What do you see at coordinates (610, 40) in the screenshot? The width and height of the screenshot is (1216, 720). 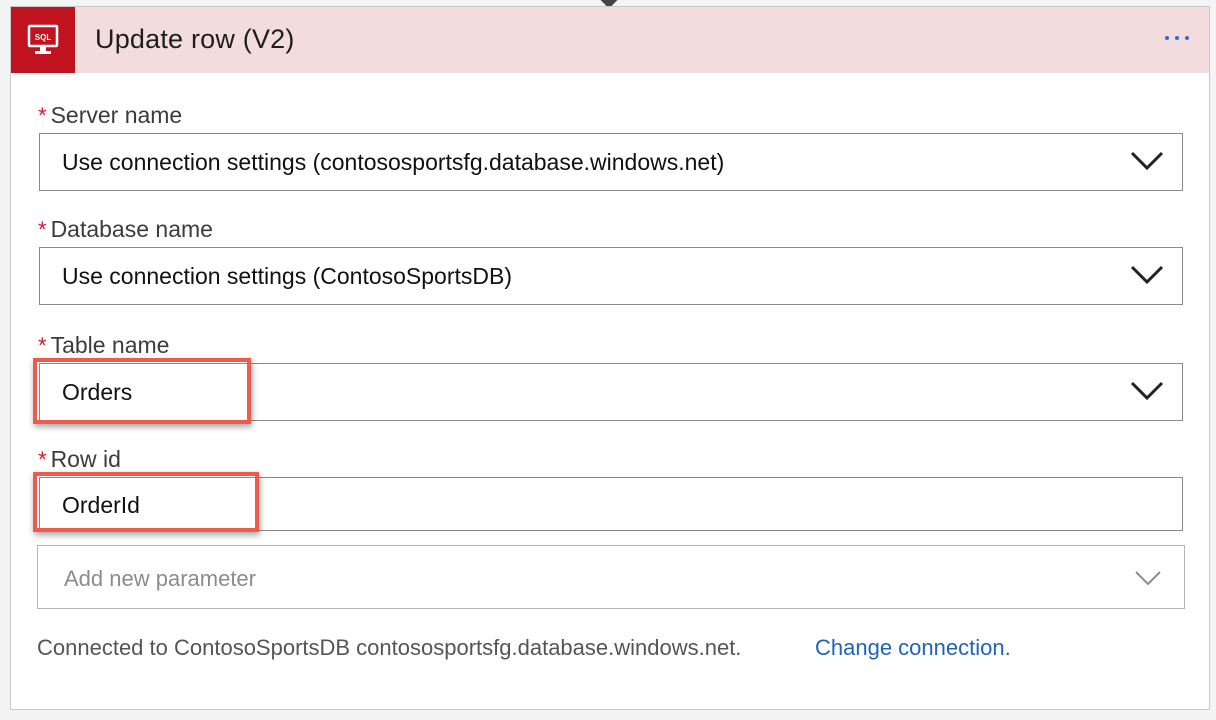 I see `card-header: SQL Update row (V2)` at bounding box center [610, 40].